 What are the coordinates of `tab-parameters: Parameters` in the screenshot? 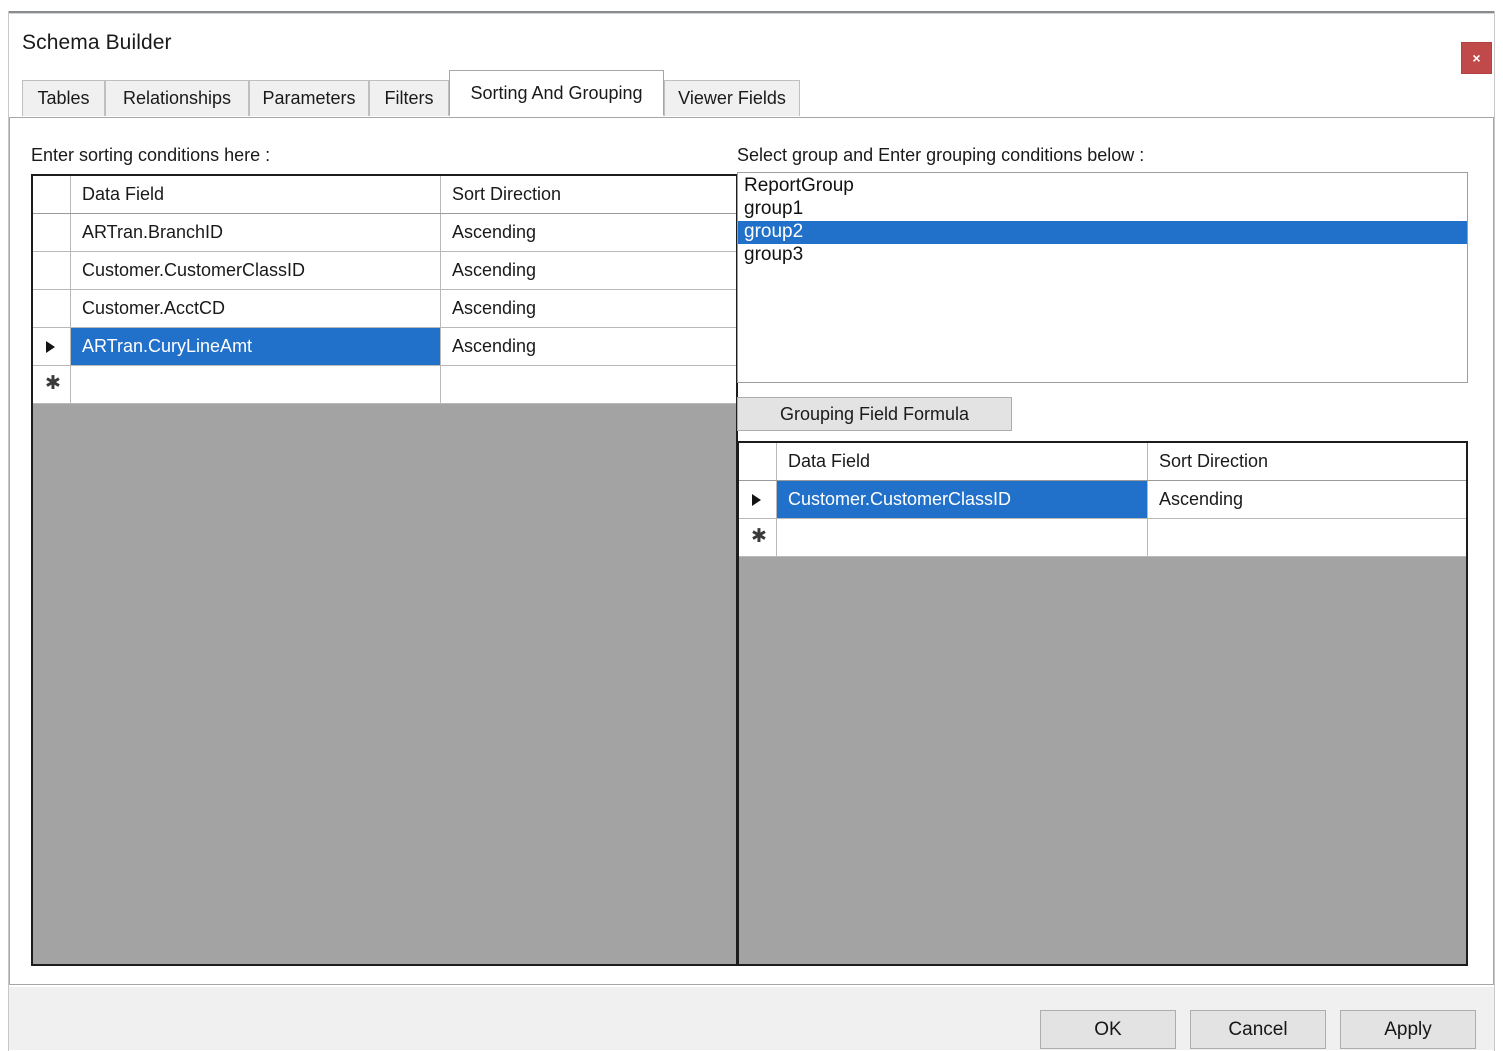 It's located at (309, 98).